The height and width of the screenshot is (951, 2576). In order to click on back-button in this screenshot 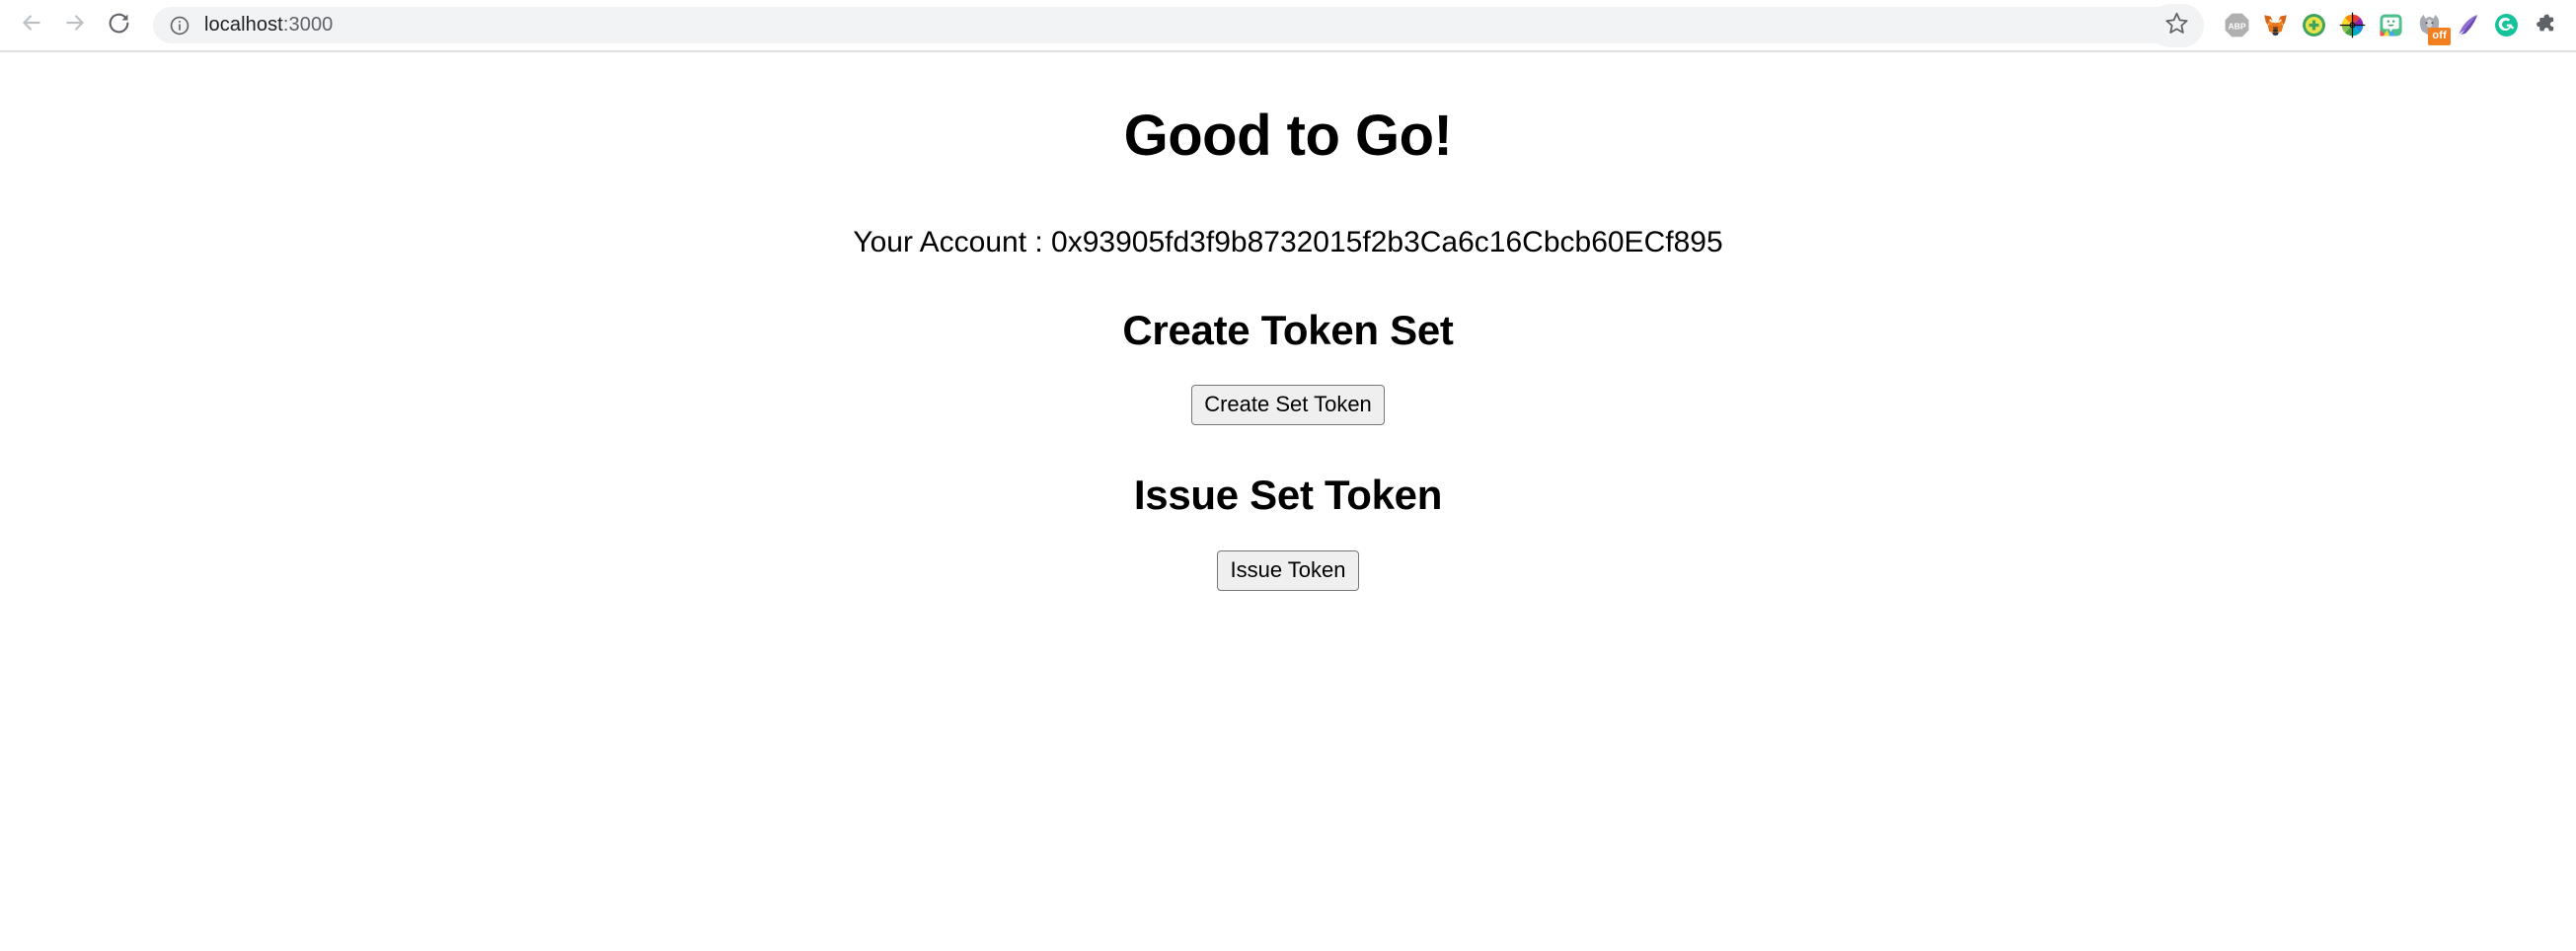, I will do `click(32, 25)`.